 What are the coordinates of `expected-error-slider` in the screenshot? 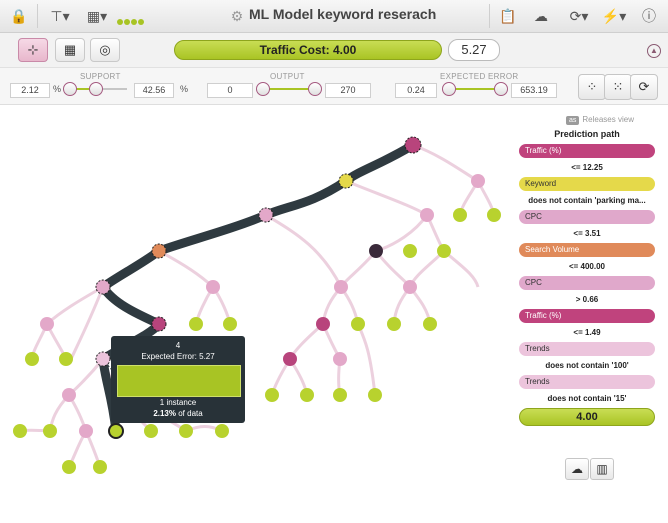 It's located at (475, 89).